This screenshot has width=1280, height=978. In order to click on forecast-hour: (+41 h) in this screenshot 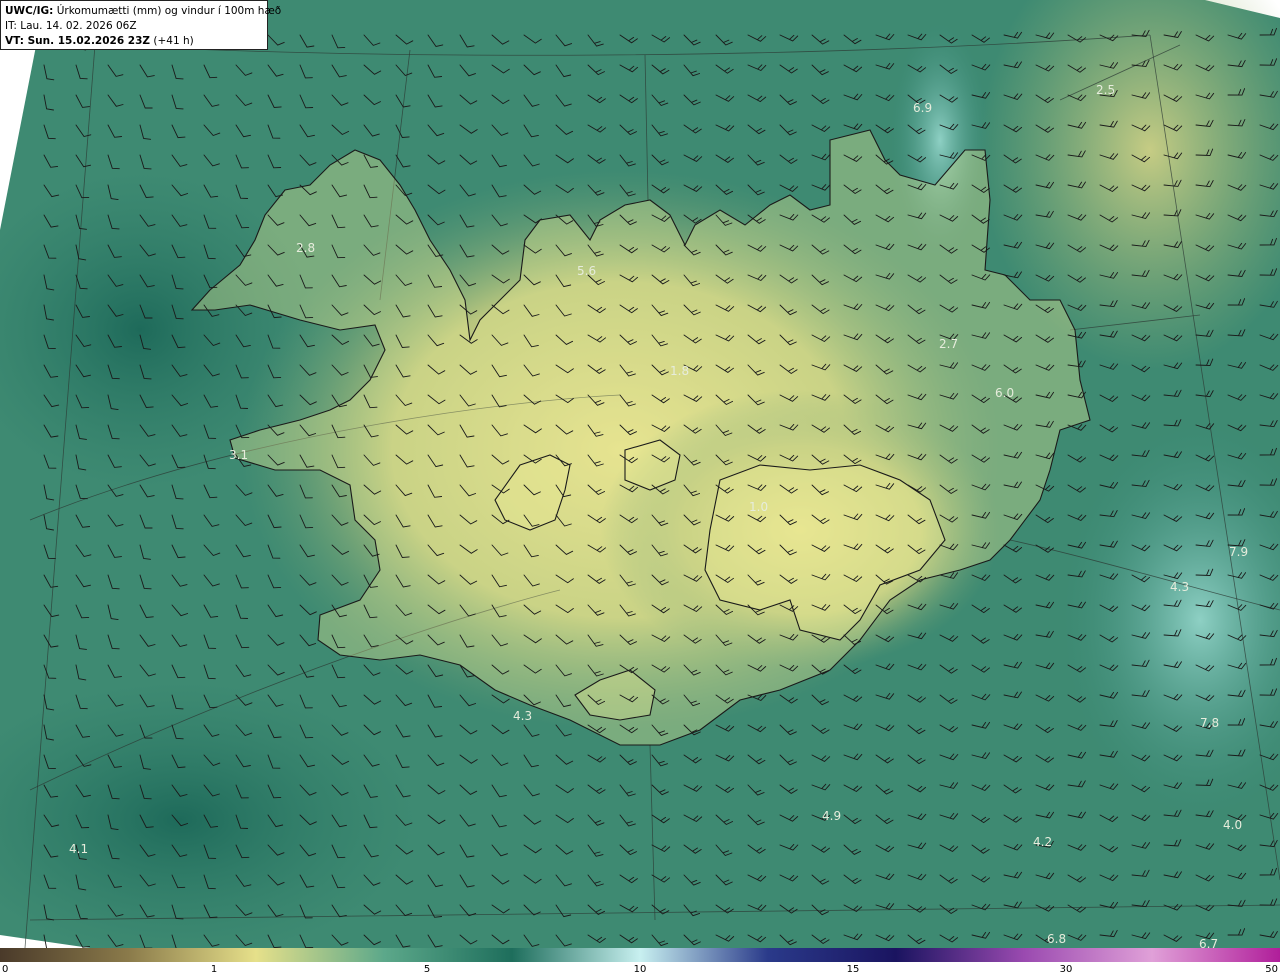, I will do `click(173, 41)`.